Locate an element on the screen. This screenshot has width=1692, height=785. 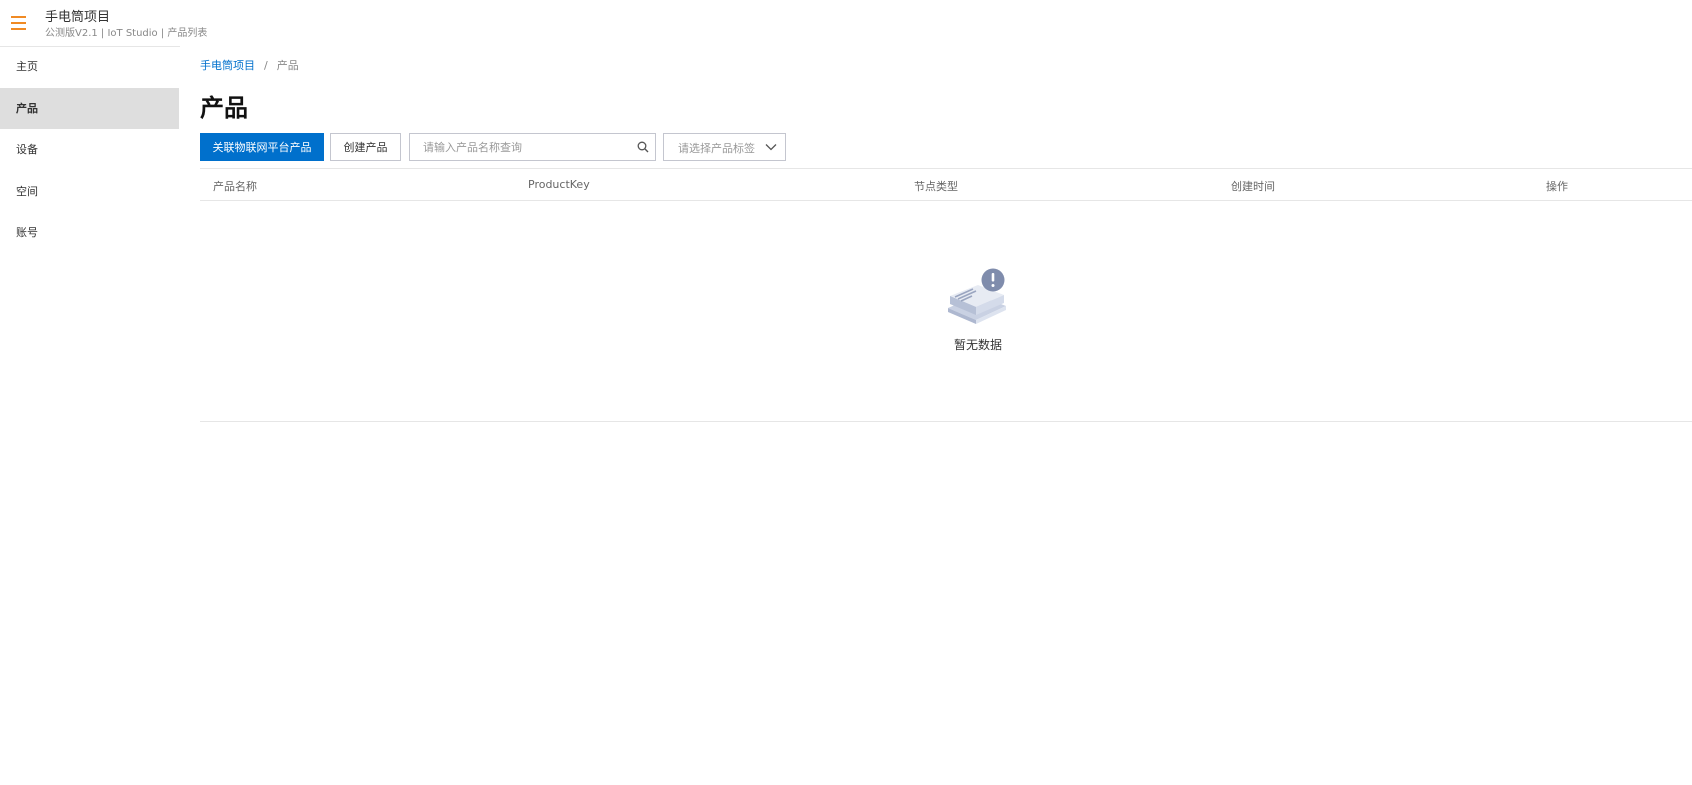
sidebar: 主页 产品 设备 空间 账号 is located at coordinates (89, 150).